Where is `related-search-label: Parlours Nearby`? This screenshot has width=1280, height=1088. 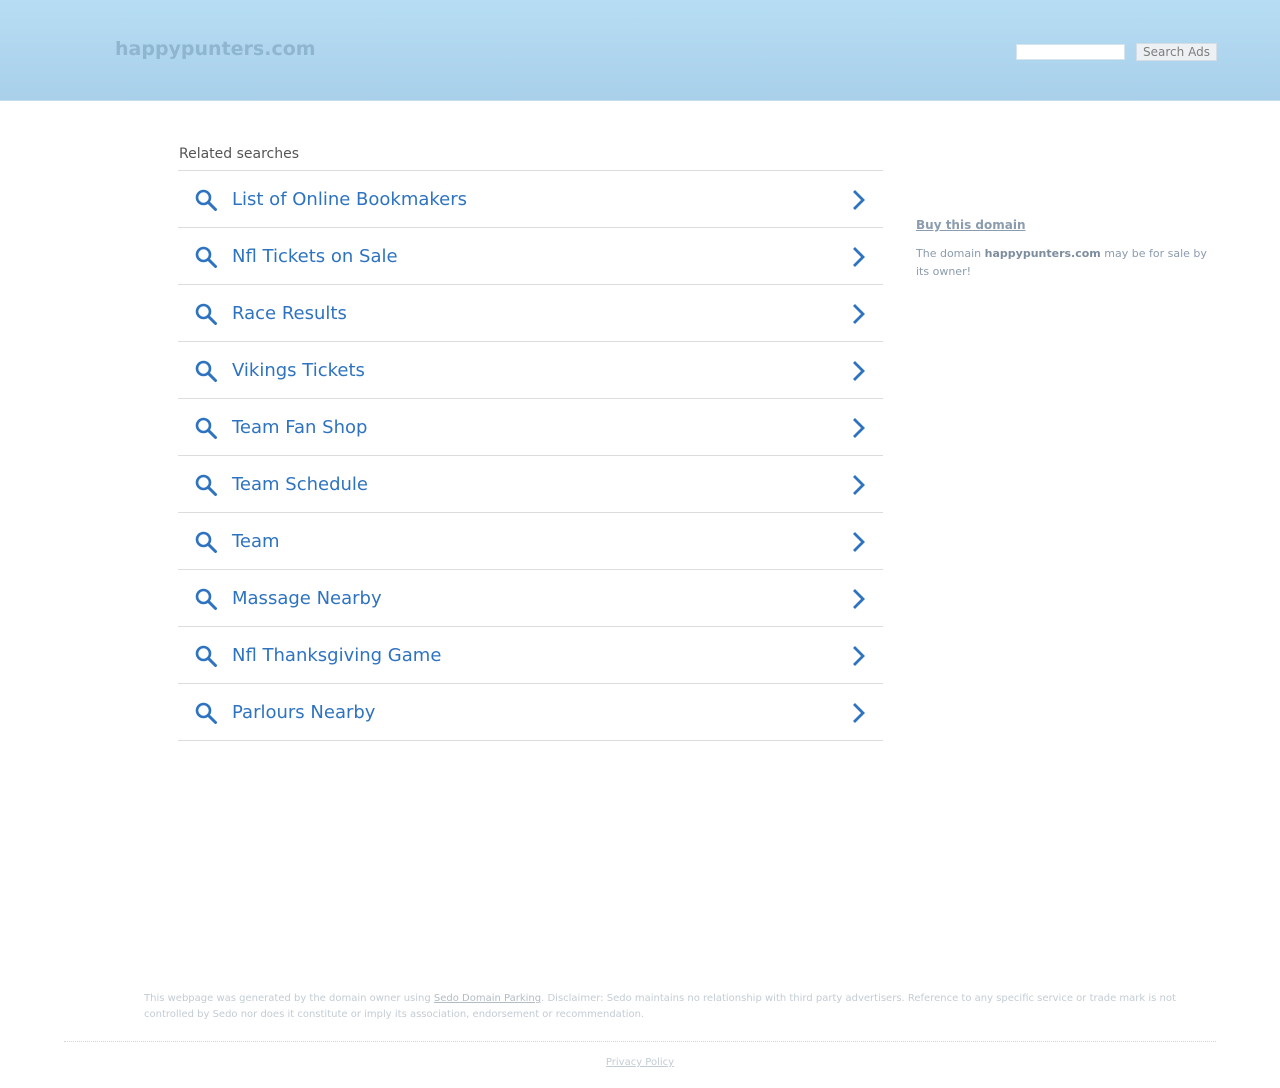
related-search-label: Parlours Nearby is located at coordinates (304, 712).